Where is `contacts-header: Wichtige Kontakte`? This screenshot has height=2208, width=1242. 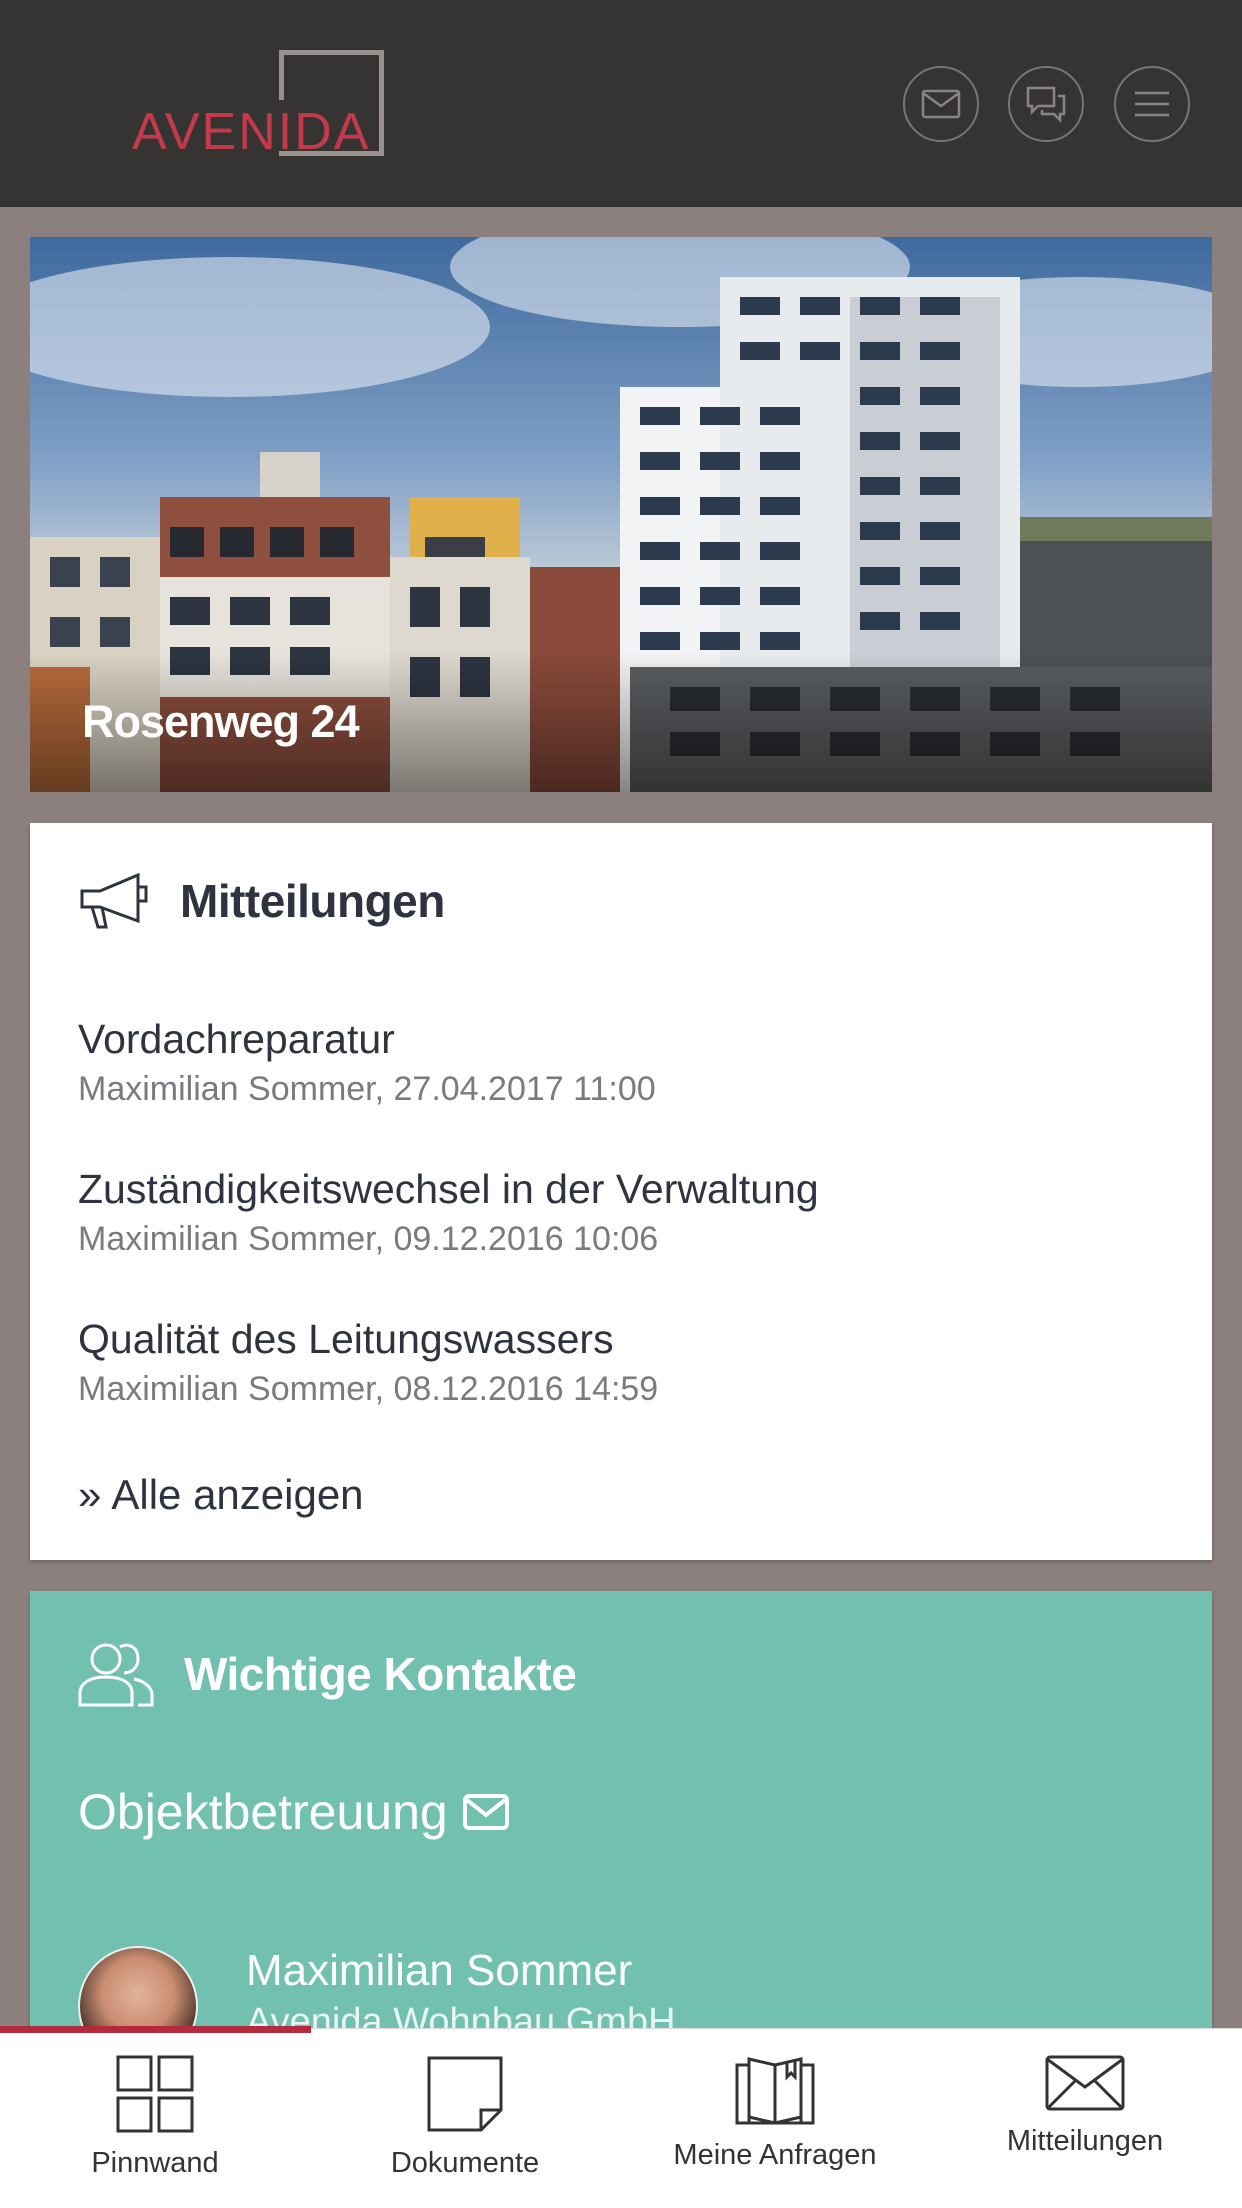 contacts-header: Wichtige Kontakte is located at coordinates (327, 1674).